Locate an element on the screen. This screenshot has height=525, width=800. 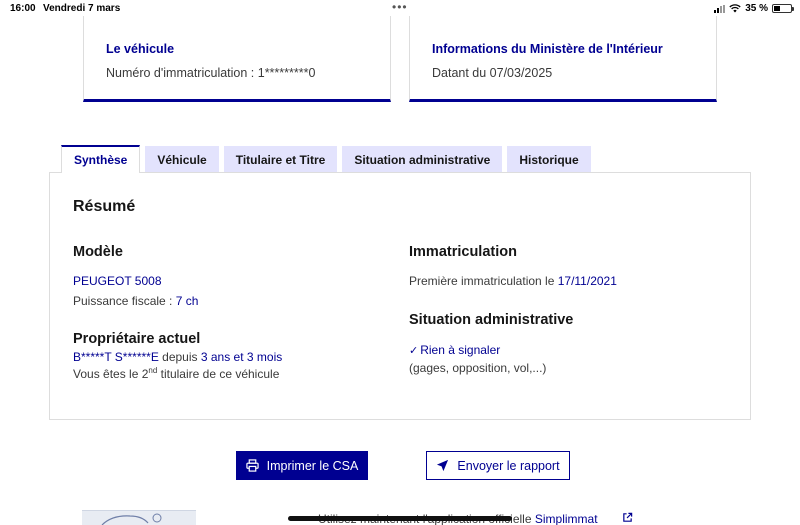
owner-since-label: depuis is located at coordinates (179, 357).